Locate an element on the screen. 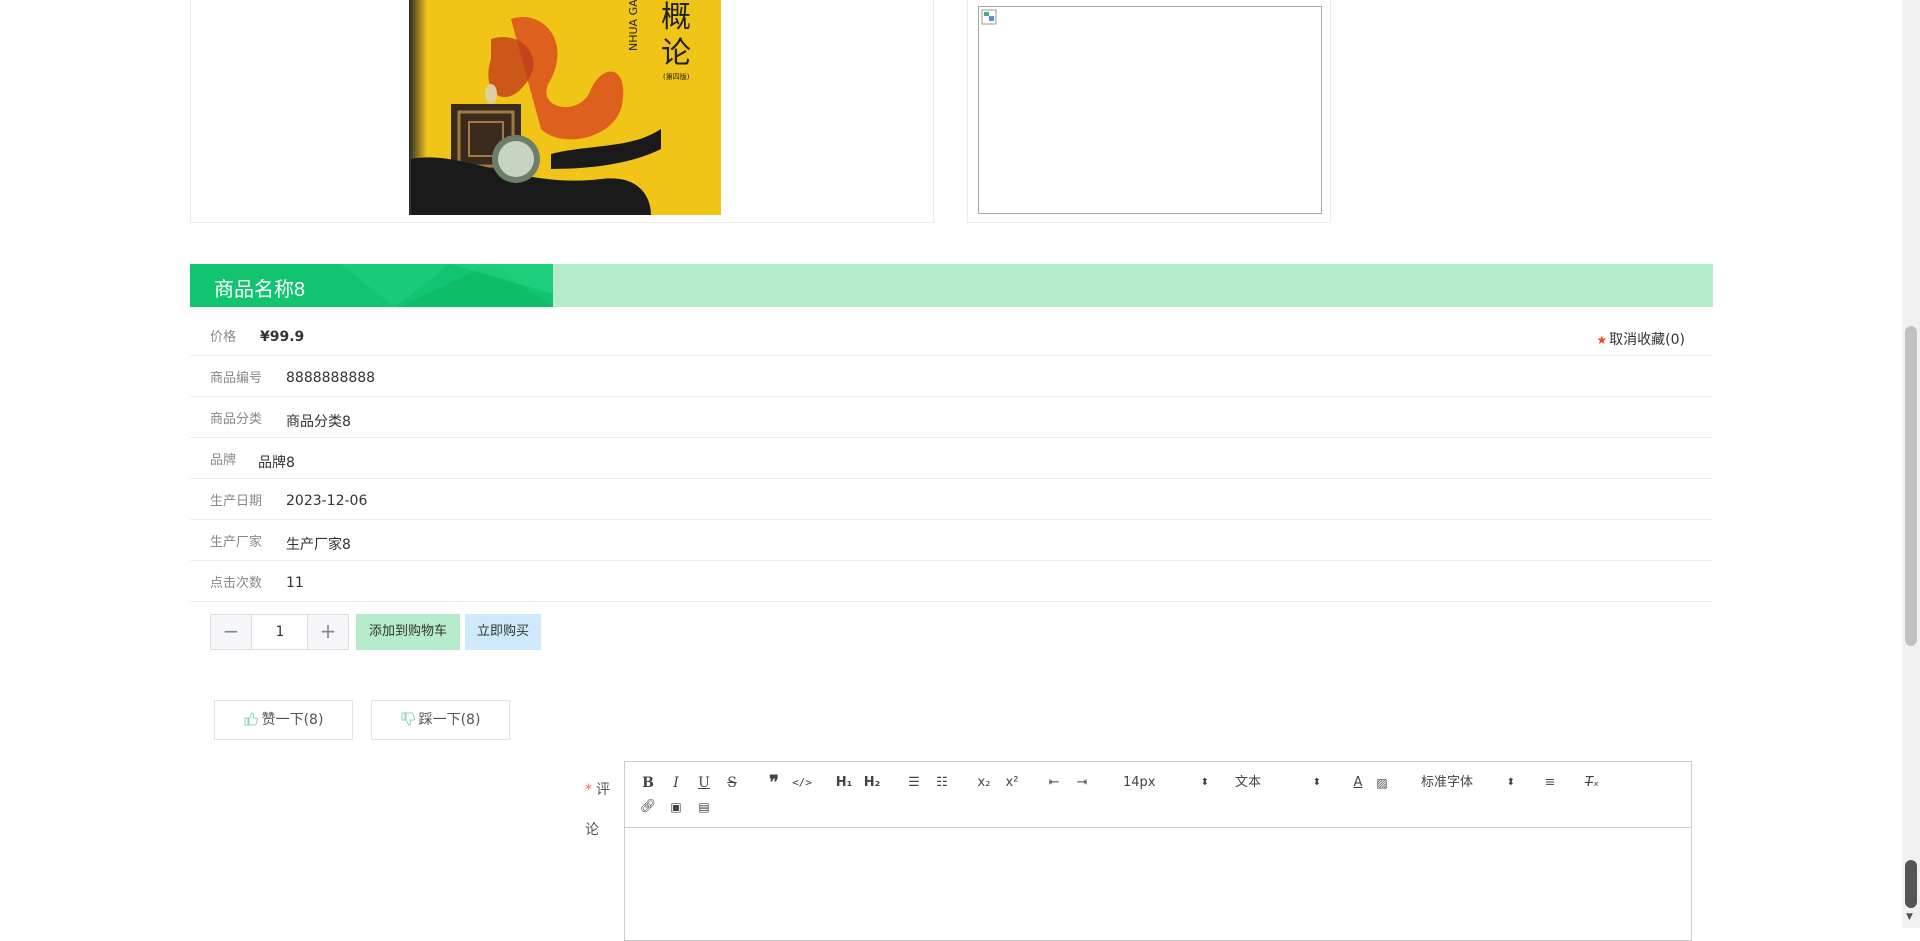 This screenshot has height=941, width=1920. star-icon: ★ is located at coordinates (1602, 340).